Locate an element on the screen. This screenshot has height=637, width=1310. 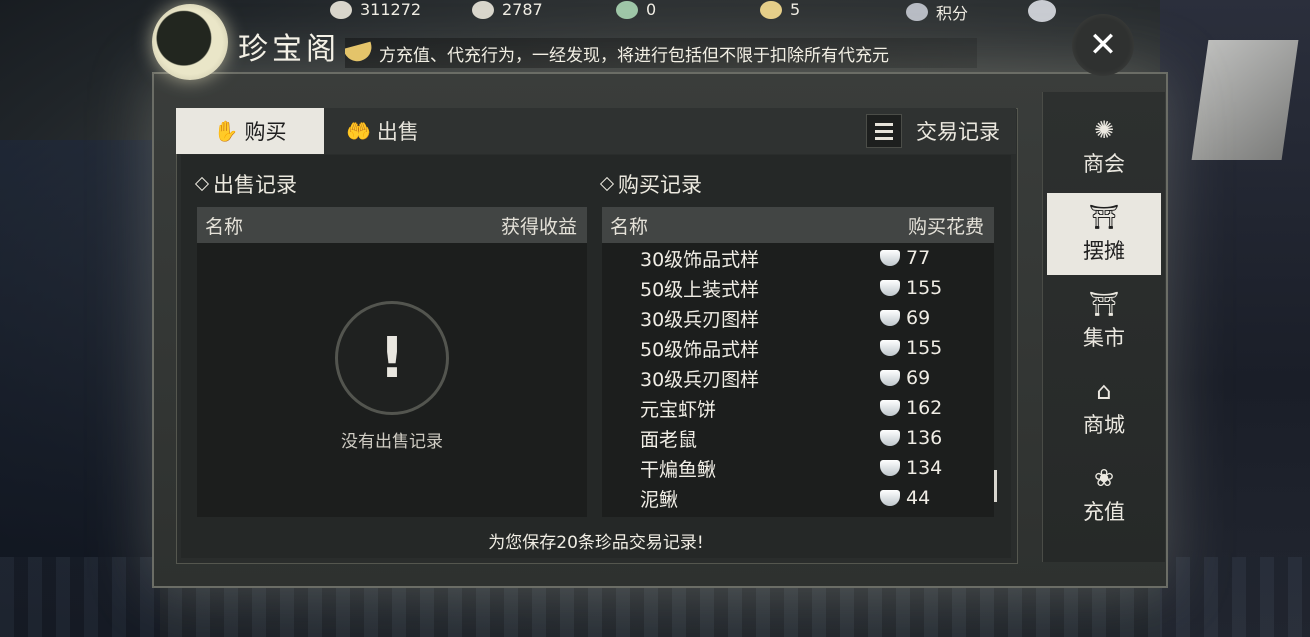
sidebar-item-guild: ✺ 商会 is located at coordinates (1104, 147).